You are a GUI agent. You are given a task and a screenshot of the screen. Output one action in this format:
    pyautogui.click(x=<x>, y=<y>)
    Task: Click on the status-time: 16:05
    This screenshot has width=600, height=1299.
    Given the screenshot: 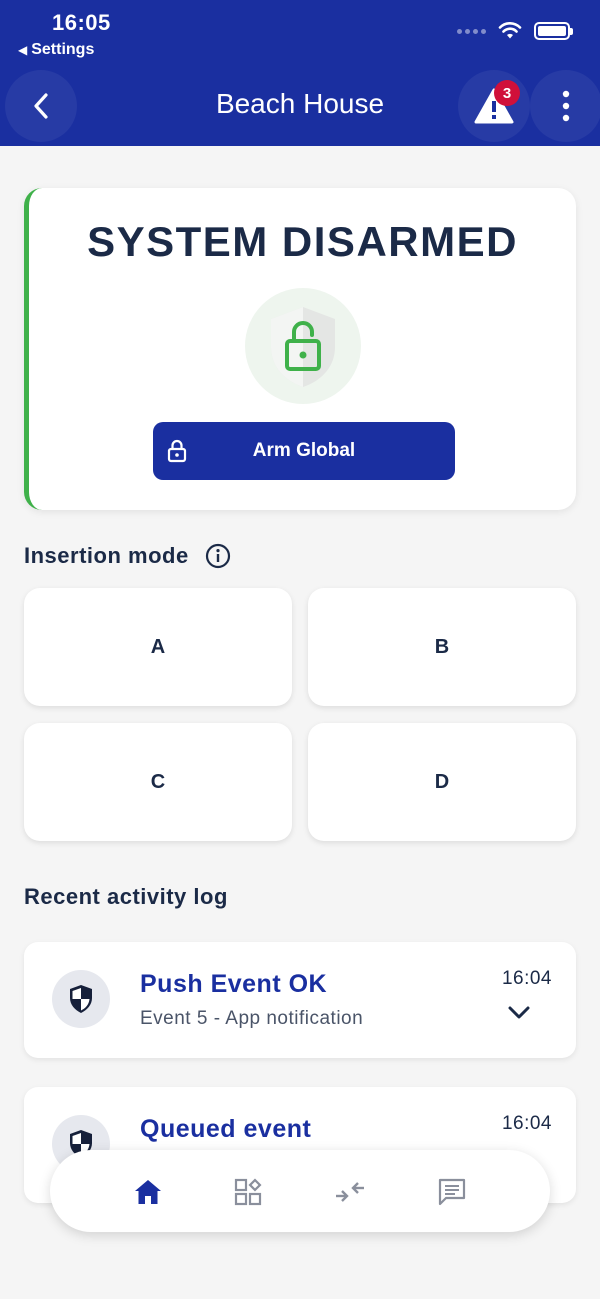 What is the action you would take?
    pyautogui.click(x=81, y=22)
    